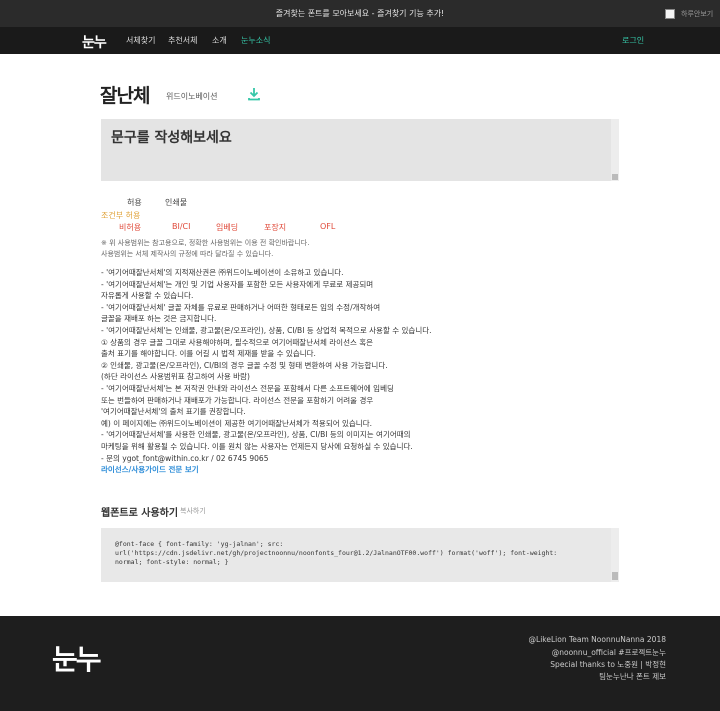 The height and width of the screenshot is (711, 720). I want to click on footer-credit-line: Special thanks to 노중원 | 박정현, so click(608, 664).